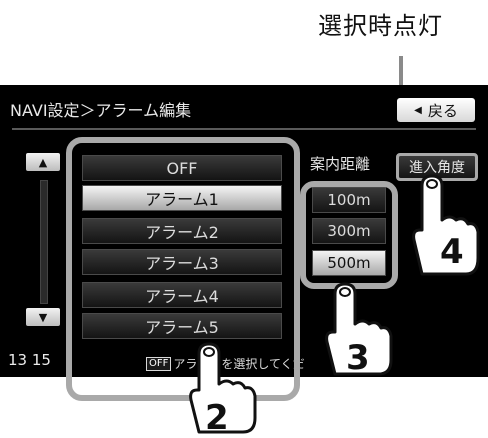  I want to click on scroll-up-button: ▲, so click(43, 162).